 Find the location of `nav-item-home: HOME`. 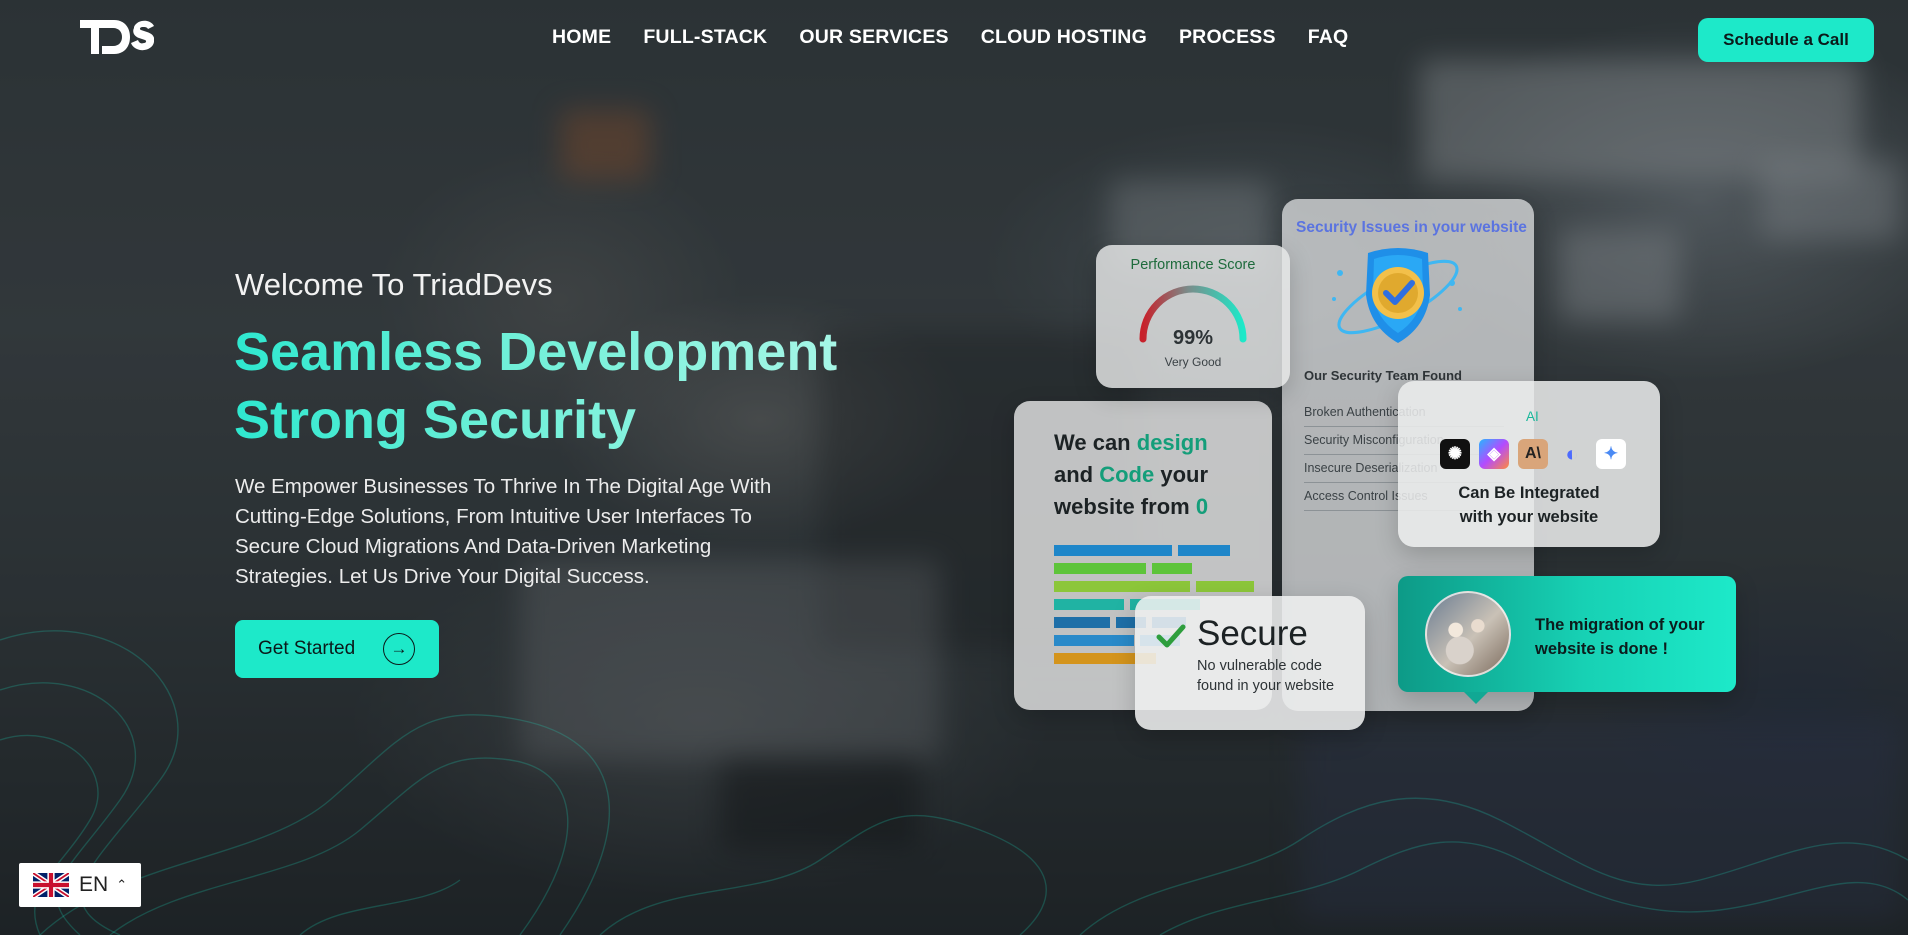

nav-item-home: HOME is located at coordinates (581, 37).